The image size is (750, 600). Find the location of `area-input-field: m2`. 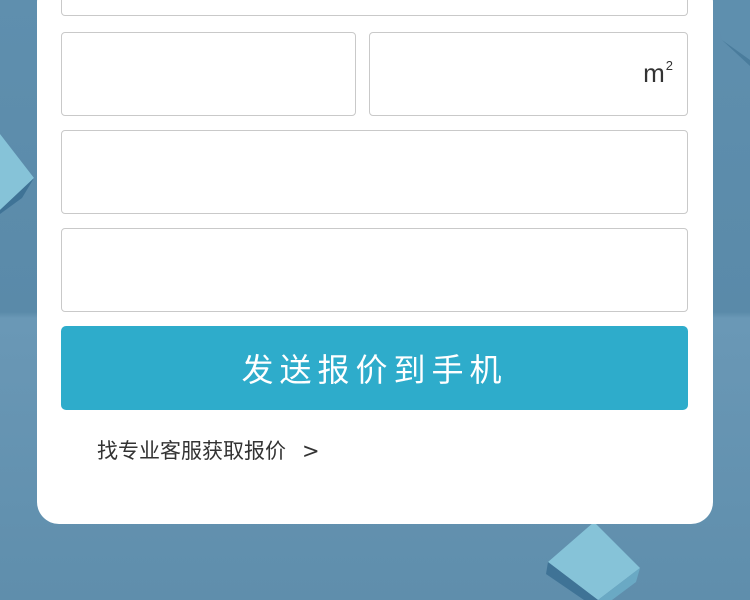

area-input-field: m2 is located at coordinates (528, 74).